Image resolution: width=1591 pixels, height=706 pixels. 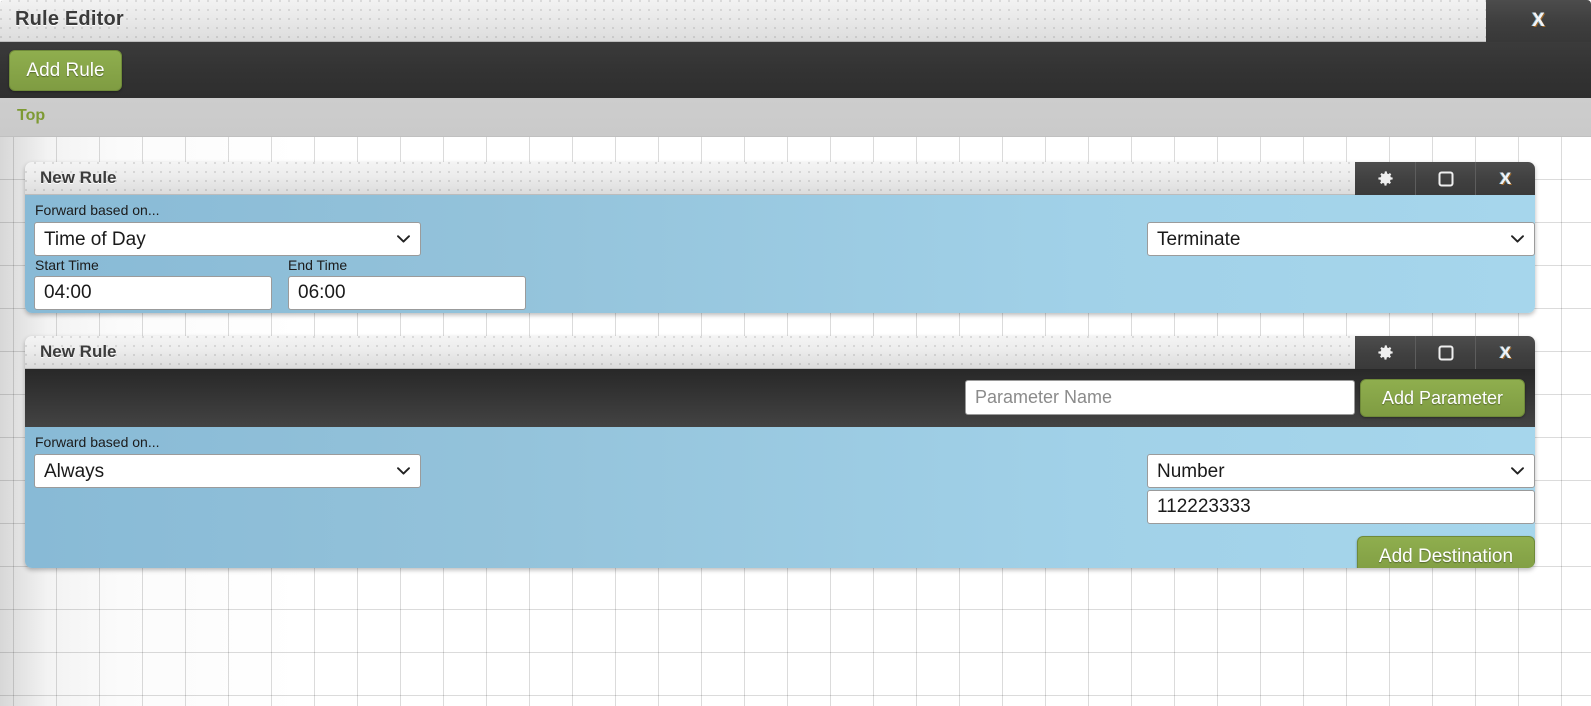 I want to click on start-time-label: Start Time, so click(x=67, y=265).